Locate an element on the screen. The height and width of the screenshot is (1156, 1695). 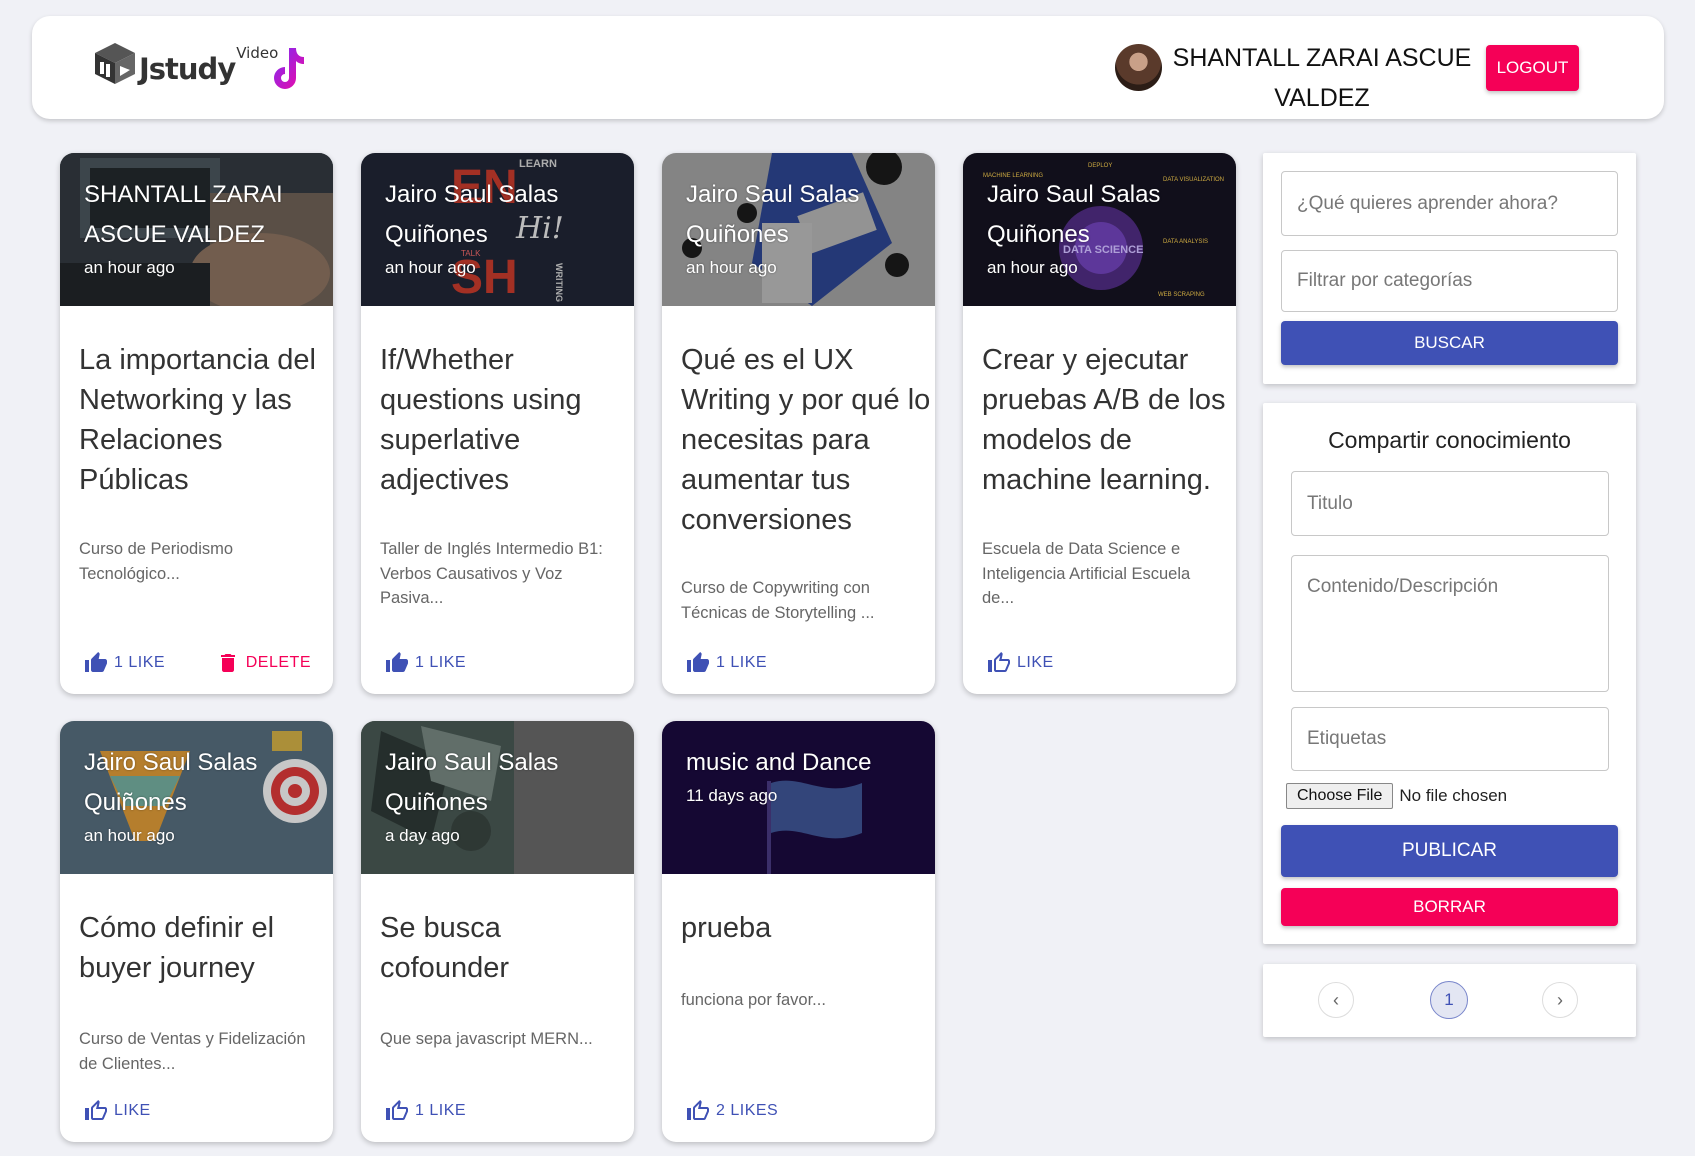
post-time: a day ago is located at coordinates (422, 835).